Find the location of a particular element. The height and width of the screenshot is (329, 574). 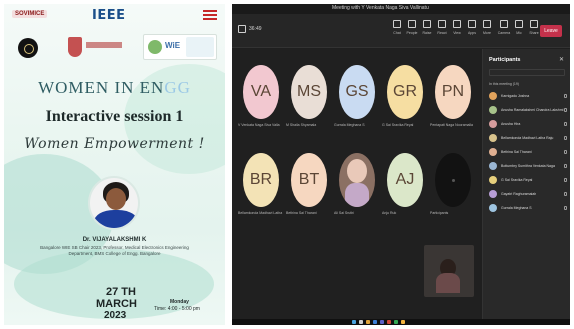

toolbar-view-button: View is located at coordinates (457, 27).